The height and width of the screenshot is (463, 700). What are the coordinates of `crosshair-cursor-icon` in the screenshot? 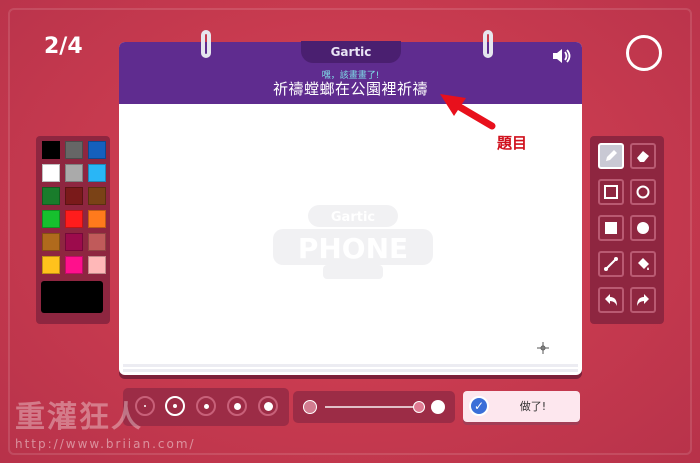 It's located at (543, 348).